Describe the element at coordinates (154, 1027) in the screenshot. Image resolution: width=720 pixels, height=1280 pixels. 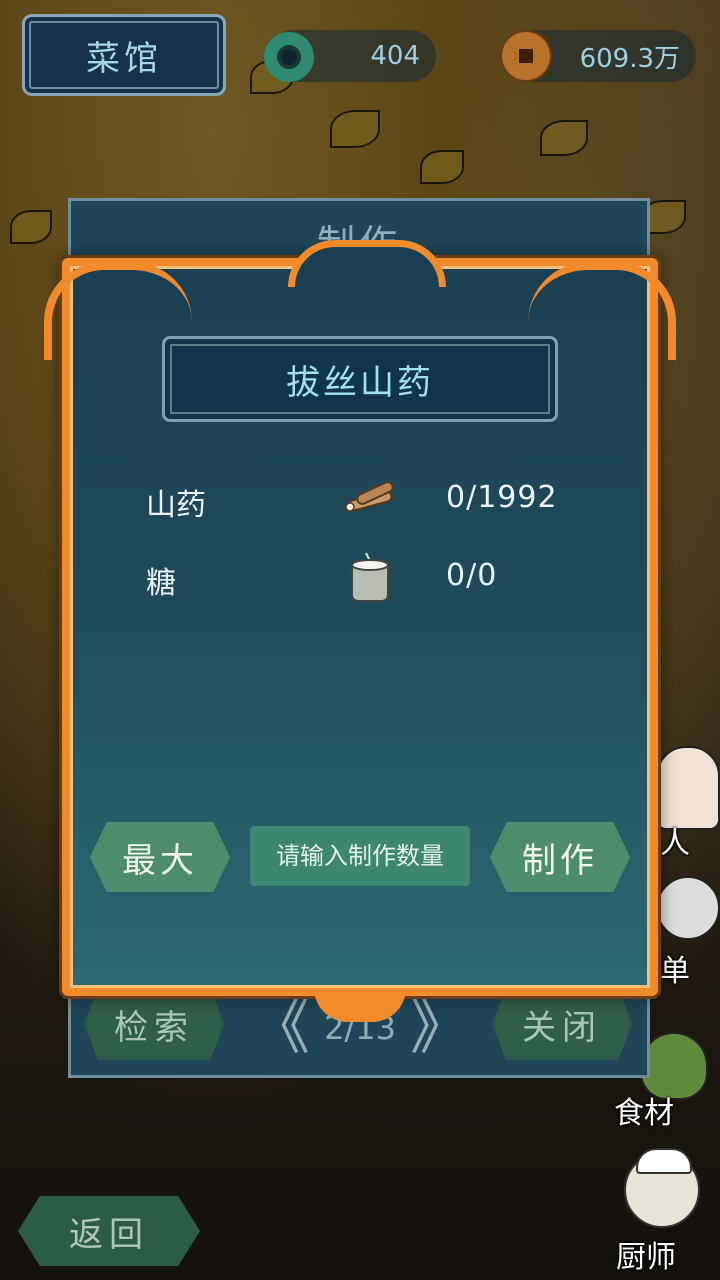
I see `search-button-label: 检索` at that location.